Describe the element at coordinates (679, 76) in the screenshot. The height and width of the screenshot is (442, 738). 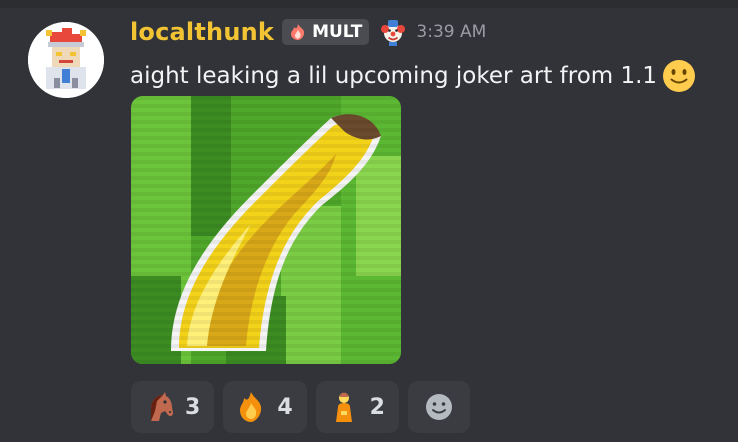
I see `slightly-smiling-face-icon` at that location.